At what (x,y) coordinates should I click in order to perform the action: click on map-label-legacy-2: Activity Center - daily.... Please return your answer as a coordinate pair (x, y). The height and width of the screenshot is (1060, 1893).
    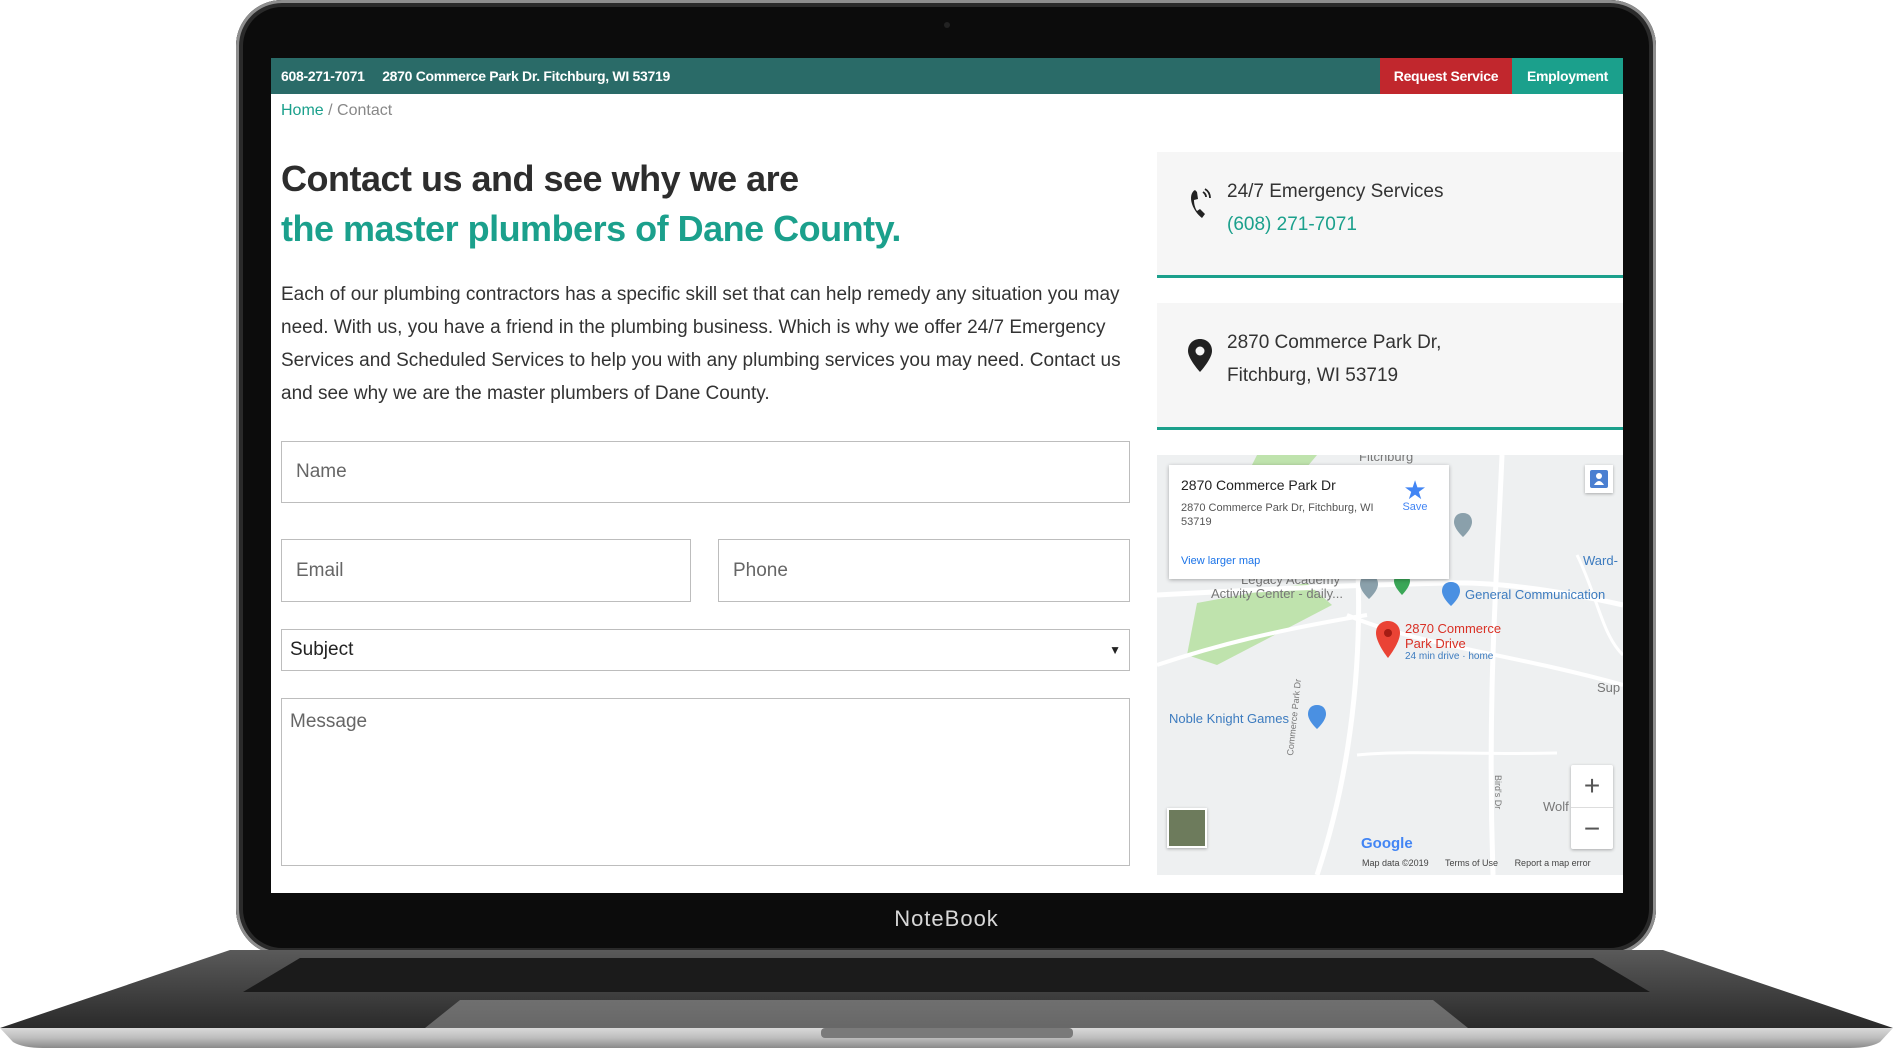
    Looking at the image, I should click on (1277, 593).